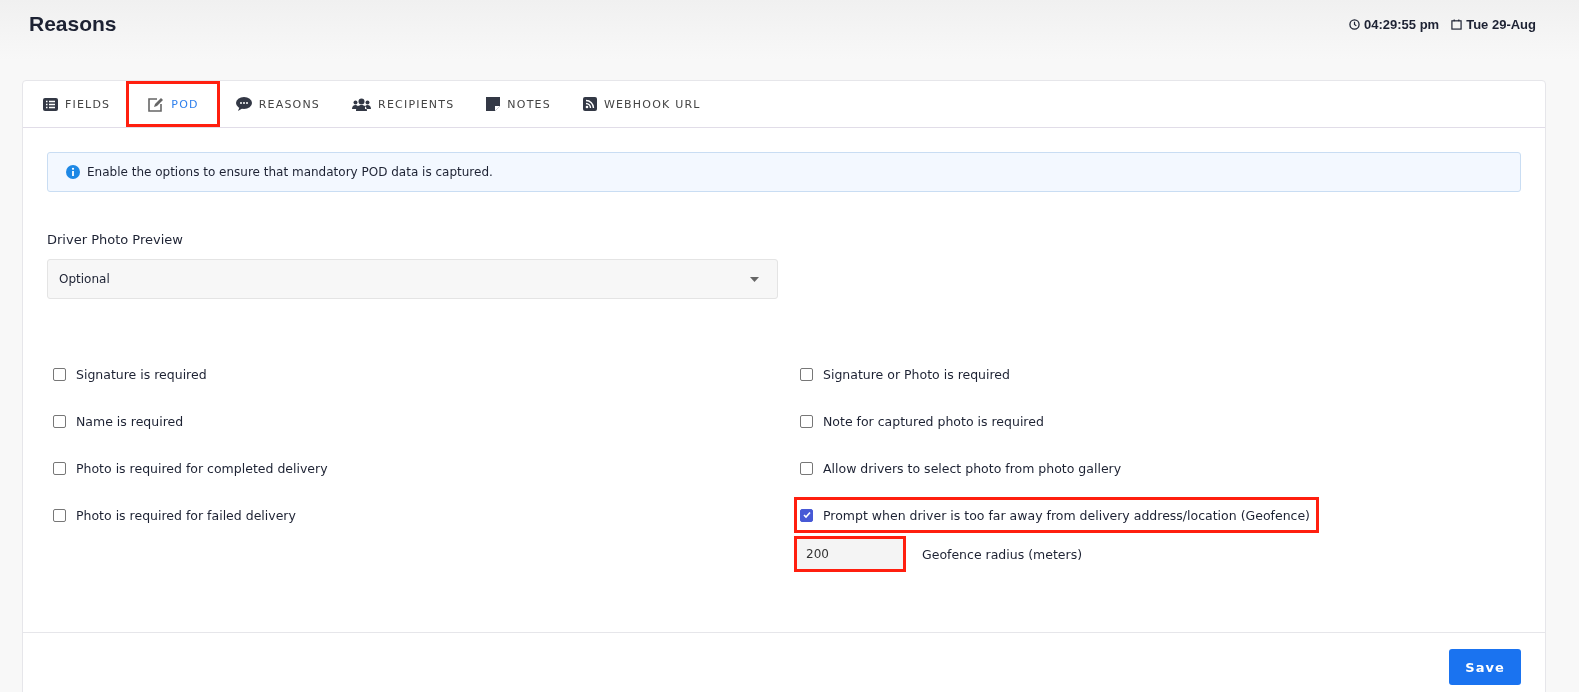 Image resolution: width=1579 pixels, height=692 pixels. What do you see at coordinates (412, 279) in the screenshot?
I see `photo-preview-select: Optional` at bounding box center [412, 279].